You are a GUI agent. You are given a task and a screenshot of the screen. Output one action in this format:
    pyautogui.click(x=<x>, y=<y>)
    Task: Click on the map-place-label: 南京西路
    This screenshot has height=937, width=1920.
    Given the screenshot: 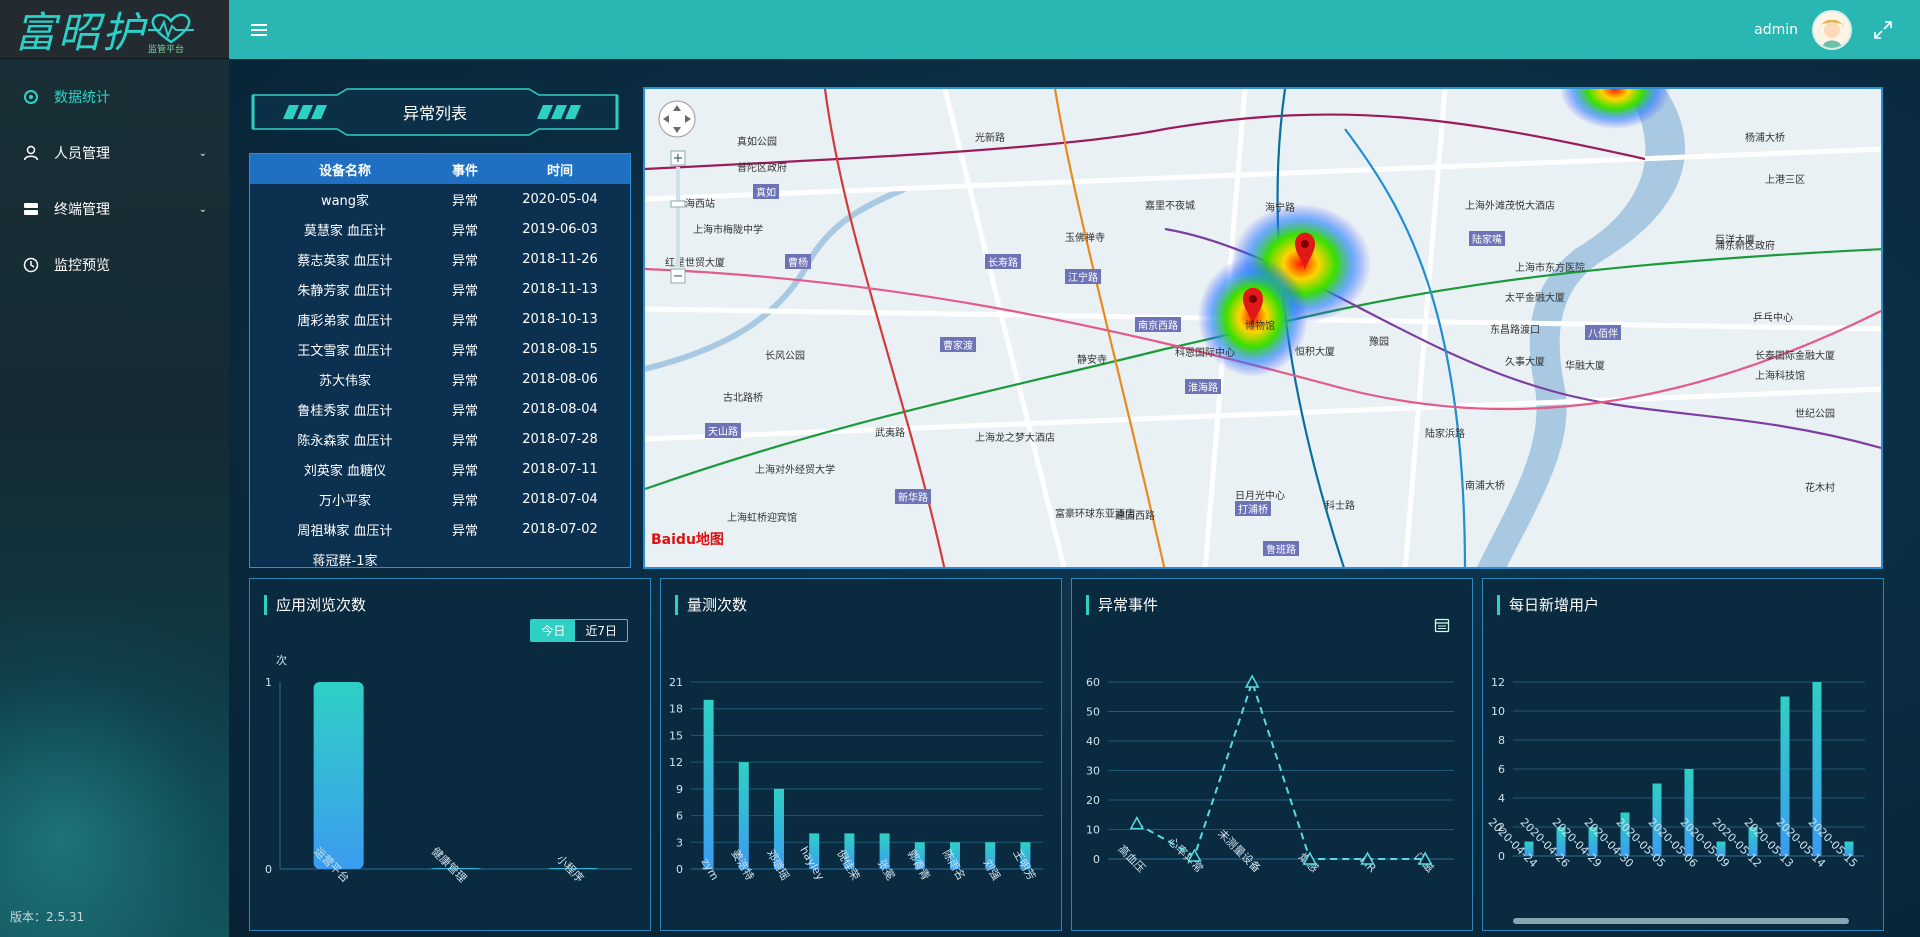 What is the action you would take?
    pyautogui.click(x=1158, y=324)
    